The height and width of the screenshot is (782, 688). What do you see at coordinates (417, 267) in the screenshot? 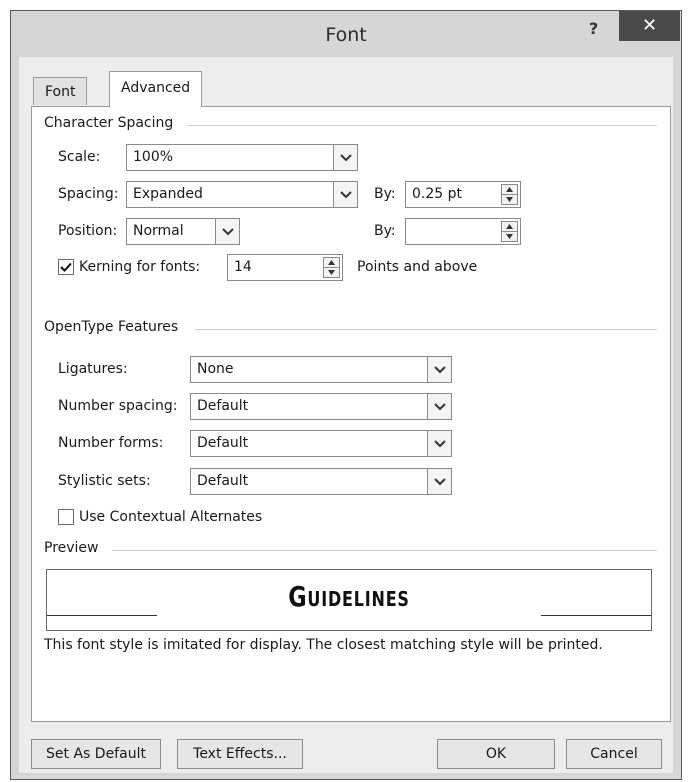
I see `kerning-suffix: Points and above` at bounding box center [417, 267].